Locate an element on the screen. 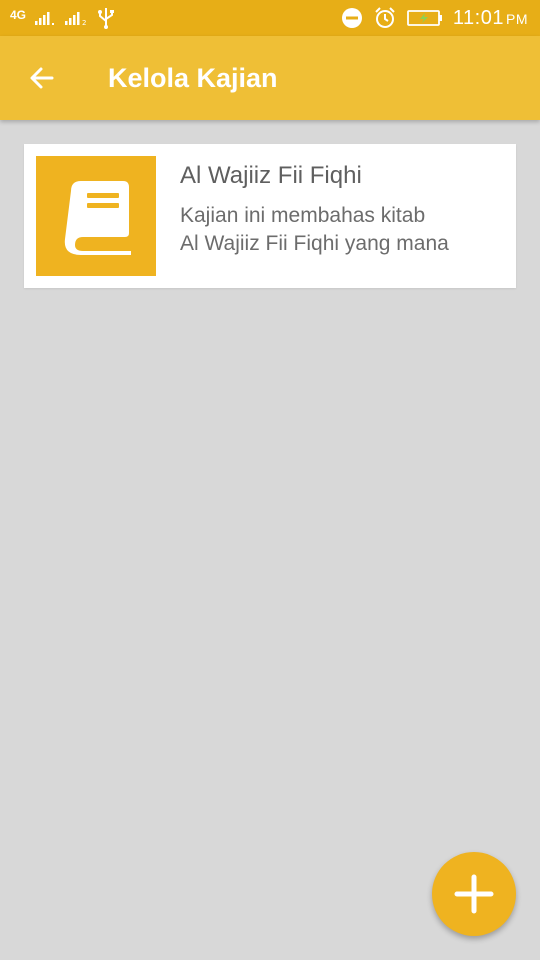 The height and width of the screenshot is (960, 540). status-bar-right: 11:01 PM is located at coordinates (434, 18).